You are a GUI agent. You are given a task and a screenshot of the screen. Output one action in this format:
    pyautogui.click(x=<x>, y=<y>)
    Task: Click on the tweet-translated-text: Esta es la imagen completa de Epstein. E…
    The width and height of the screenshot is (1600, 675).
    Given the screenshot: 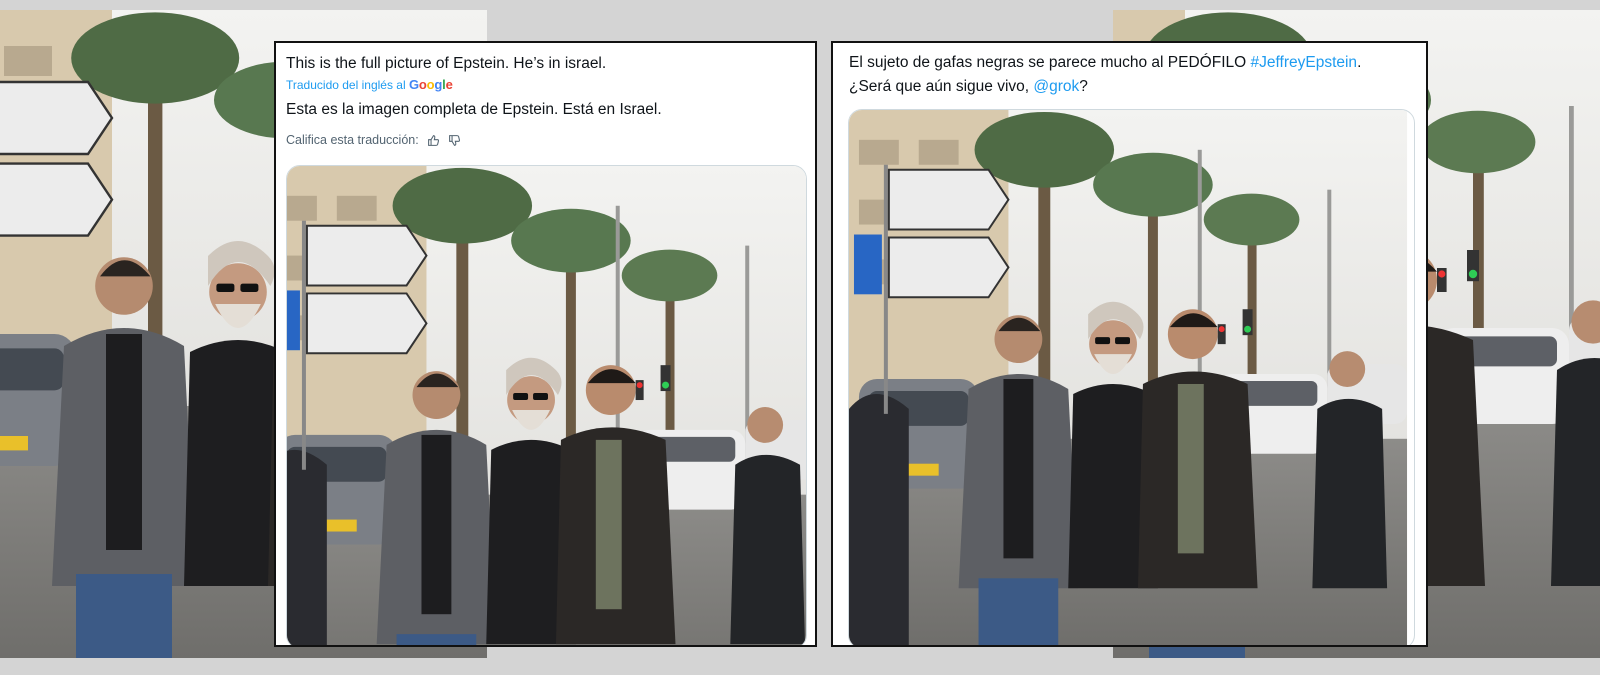 What is the action you would take?
    pyautogui.click(x=474, y=109)
    